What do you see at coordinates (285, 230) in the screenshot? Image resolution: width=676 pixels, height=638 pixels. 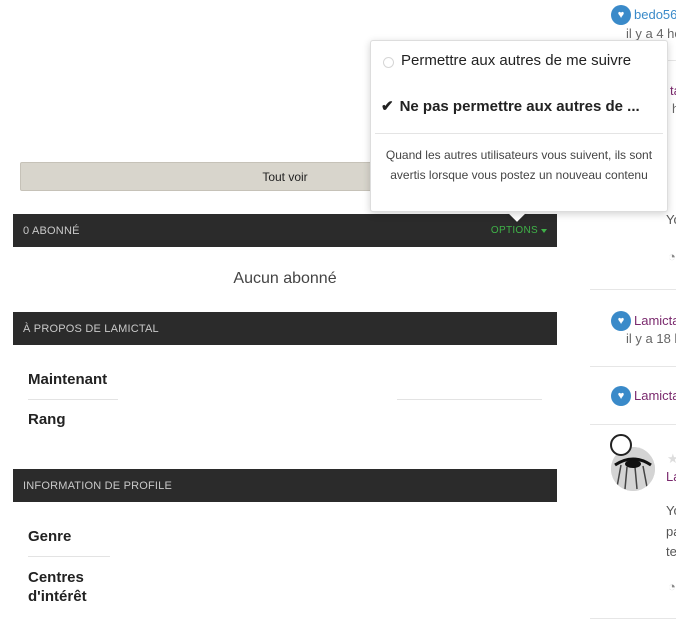 I see `followers-header: 0 ABONNÉ OPTIONS` at bounding box center [285, 230].